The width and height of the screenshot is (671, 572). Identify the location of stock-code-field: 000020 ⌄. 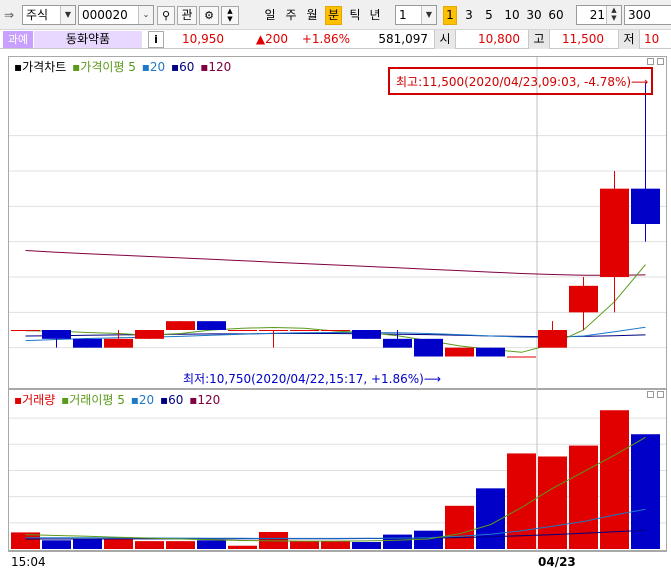
(116, 15).